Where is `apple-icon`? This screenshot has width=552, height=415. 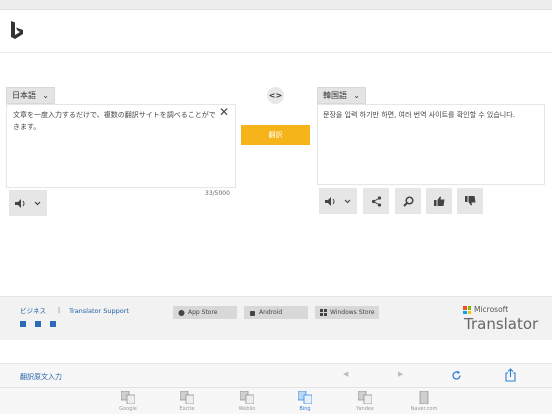
apple-icon is located at coordinates (181, 313).